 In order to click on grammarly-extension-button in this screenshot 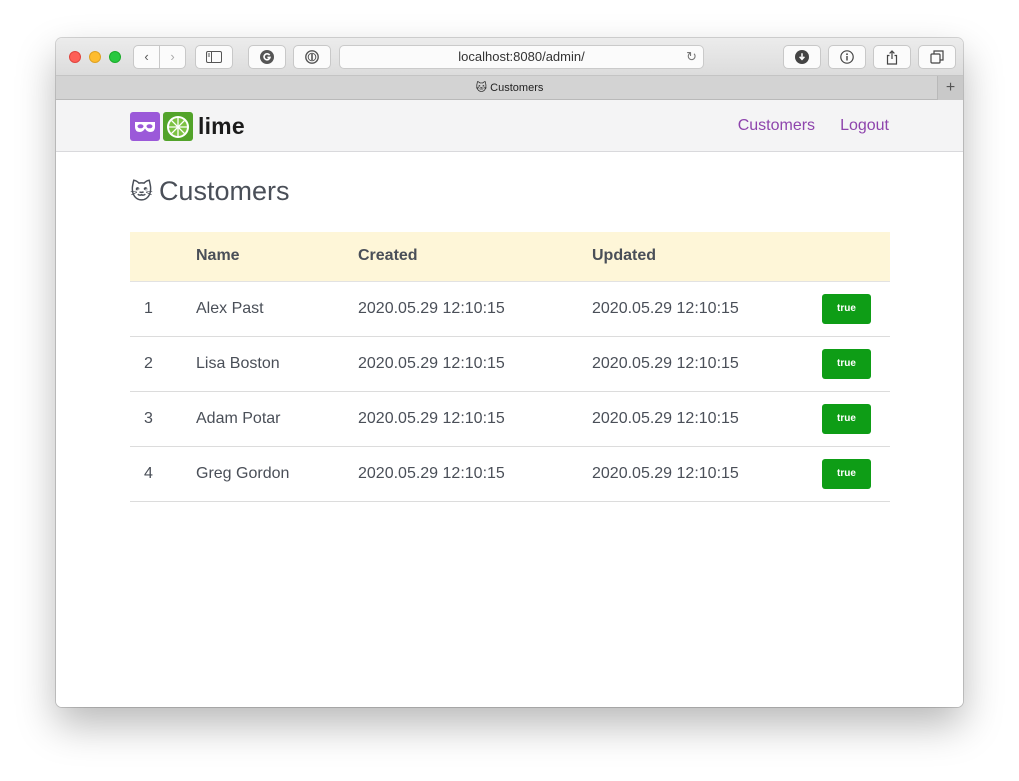, I will do `click(267, 57)`.